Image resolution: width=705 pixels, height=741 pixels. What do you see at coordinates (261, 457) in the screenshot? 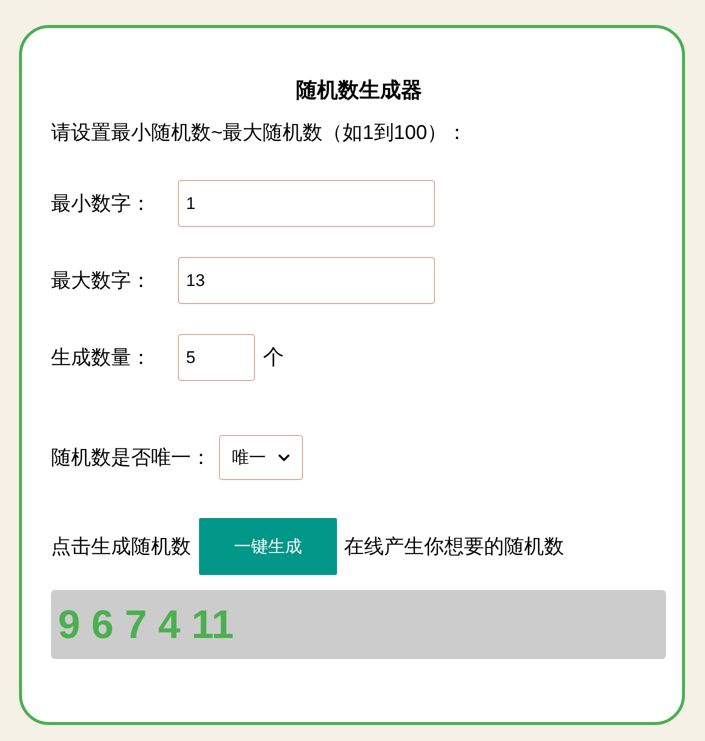
I see `unique-select: 唯一` at bounding box center [261, 457].